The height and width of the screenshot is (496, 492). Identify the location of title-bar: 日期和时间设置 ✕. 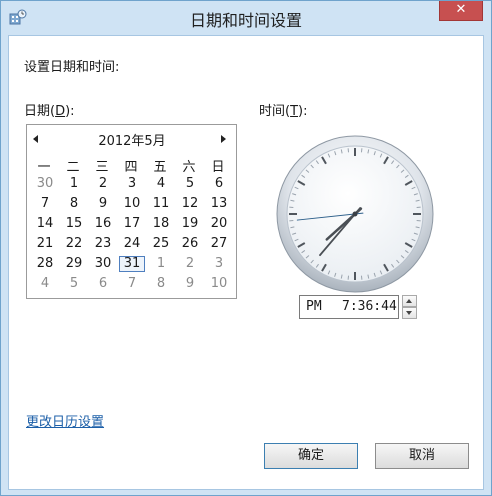
(246, 18).